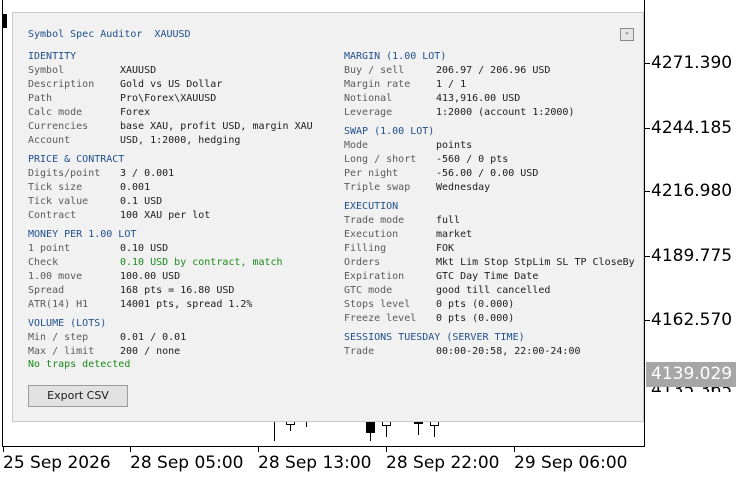 The image size is (750, 480). I want to click on time-label: 25 Sep 2026, so click(57, 463).